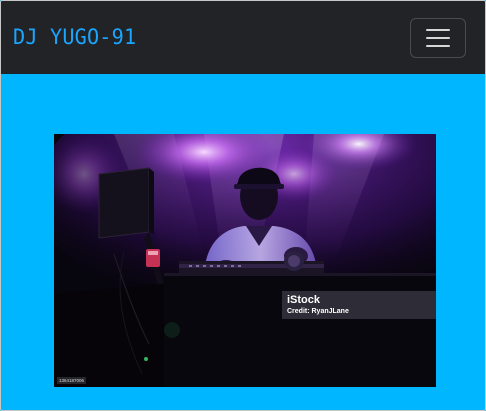 This screenshot has height=411, width=486. Describe the element at coordinates (304, 300) in the screenshot. I see `istock-logo: iStock` at that location.